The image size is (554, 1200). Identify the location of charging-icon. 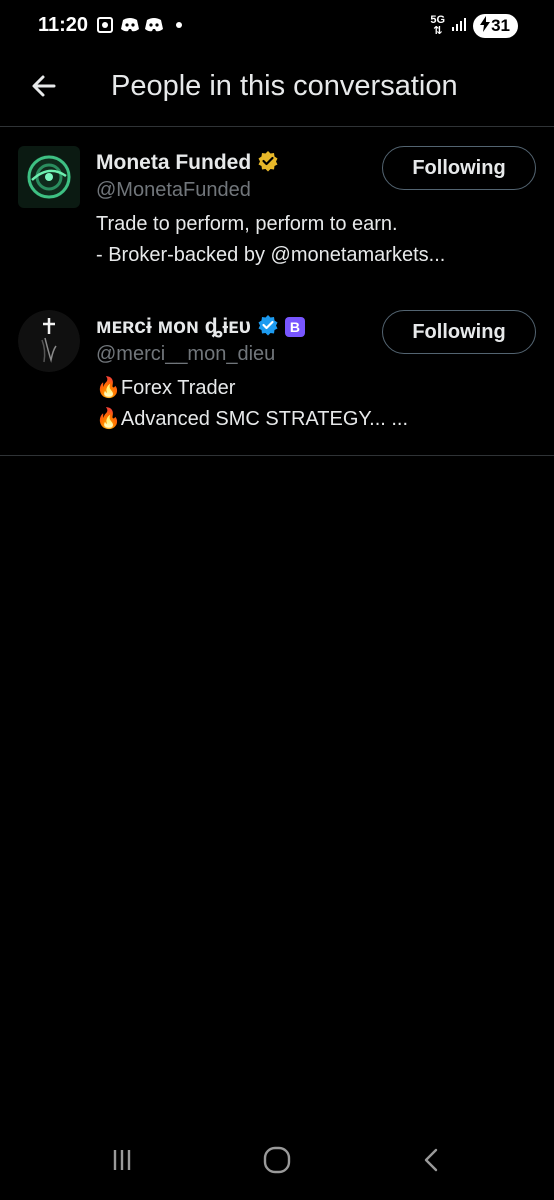
(485, 26).